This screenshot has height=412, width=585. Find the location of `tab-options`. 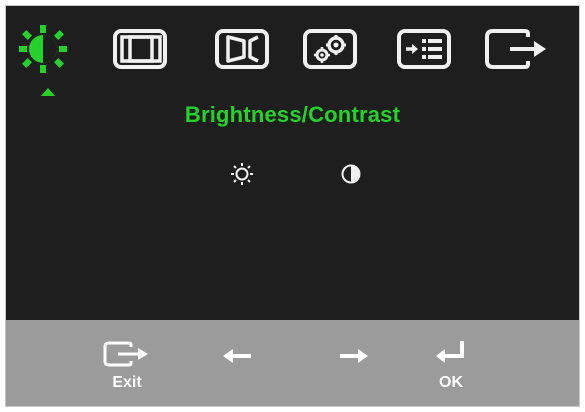

tab-options is located at coordinates (424, 49).